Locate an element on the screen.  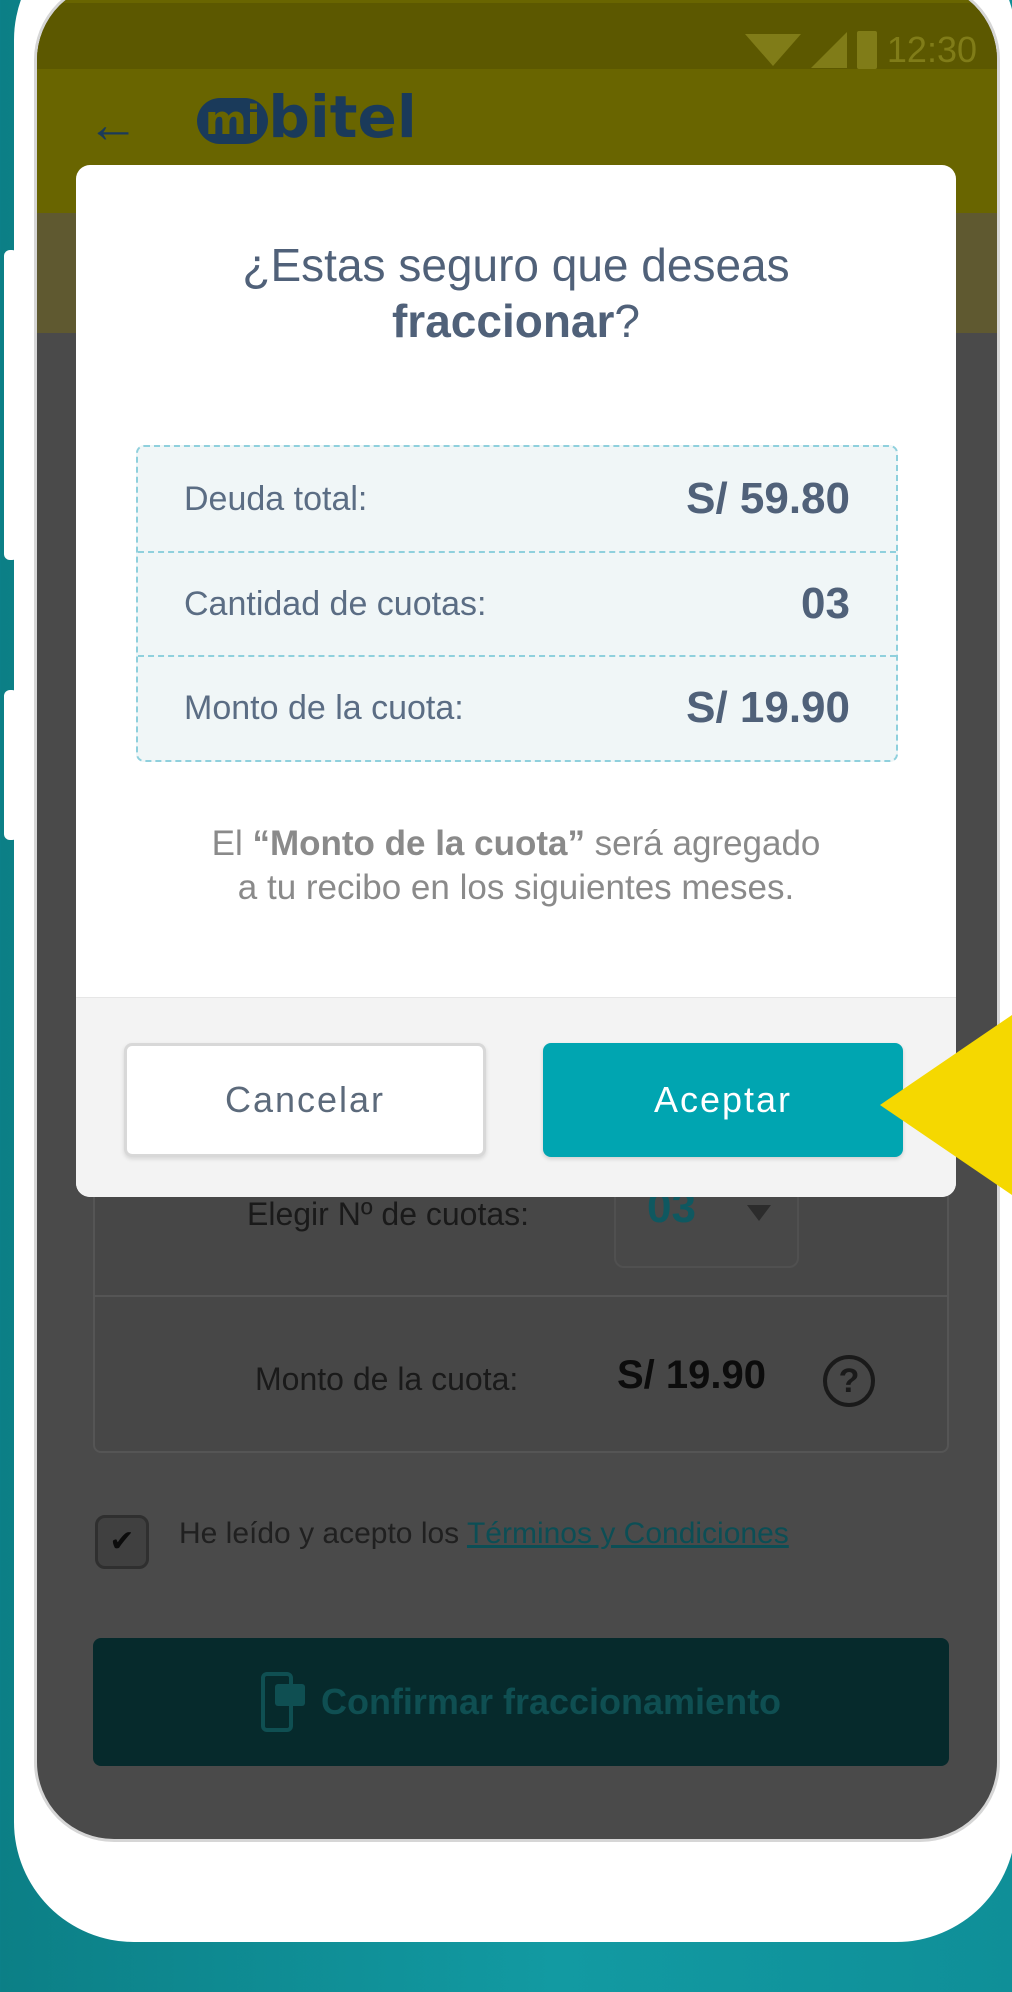
bitel-logo: mi bitel is located at coordinates (307, 117).